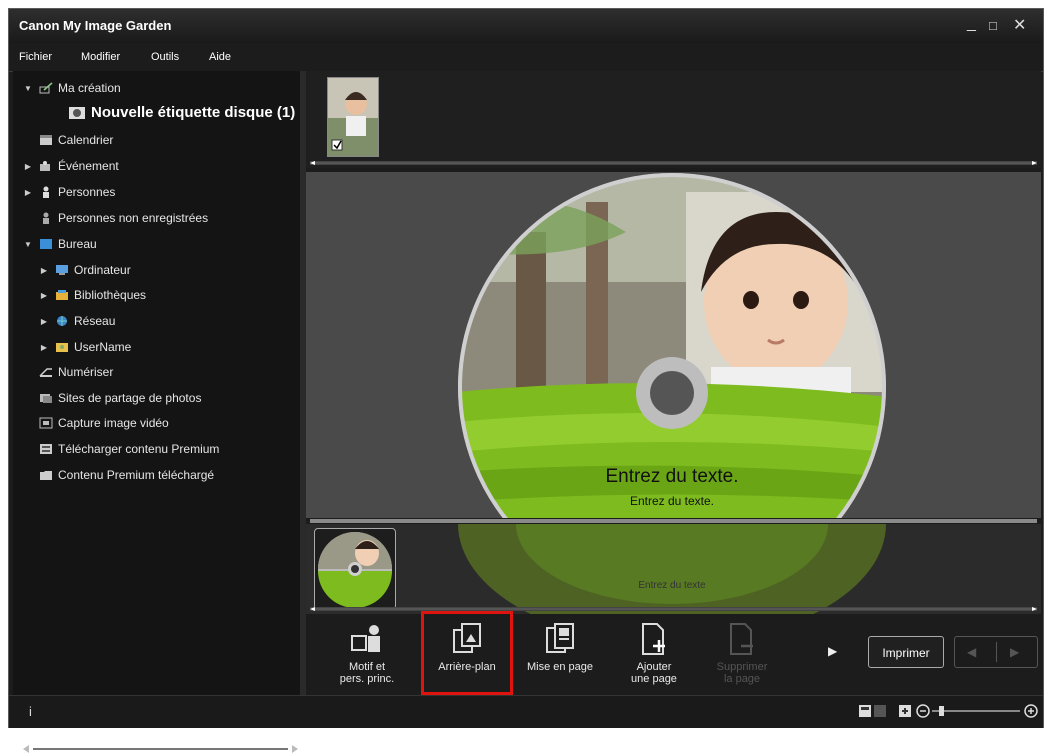 This screenshot has width=1054, height=753. I want to click on video-capture-icon, so click(46, 423).